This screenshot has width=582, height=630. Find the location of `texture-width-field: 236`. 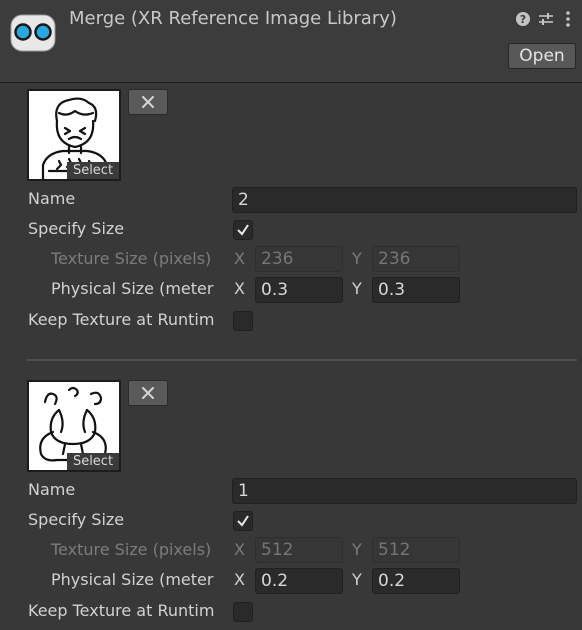

texture-width-field: 236 is located at coordinates (299, 259).